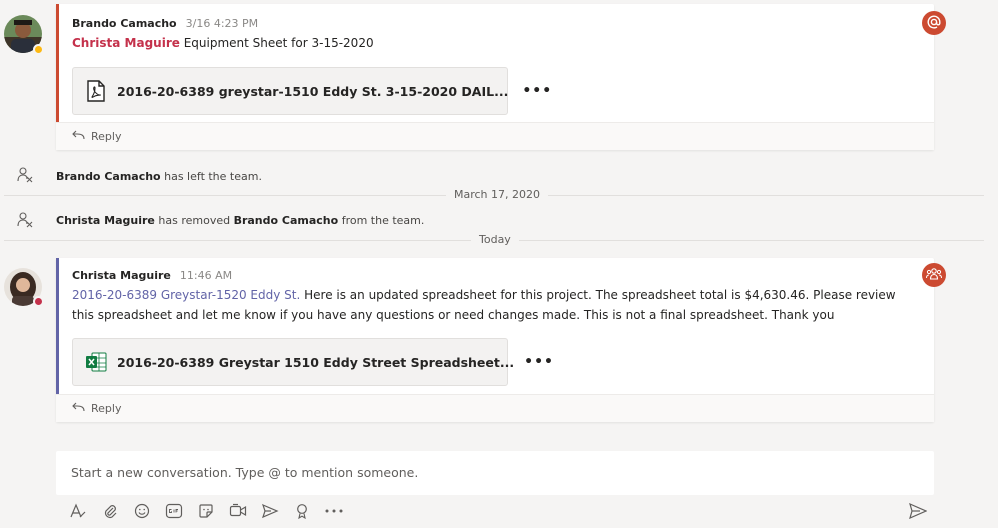 The image size is (998, 528). Describe the element at coordinates (186, 295) in the screenshot. I see `channel-link: 2016-20-6389 Greystar-1520 Eddy St.` at that location.